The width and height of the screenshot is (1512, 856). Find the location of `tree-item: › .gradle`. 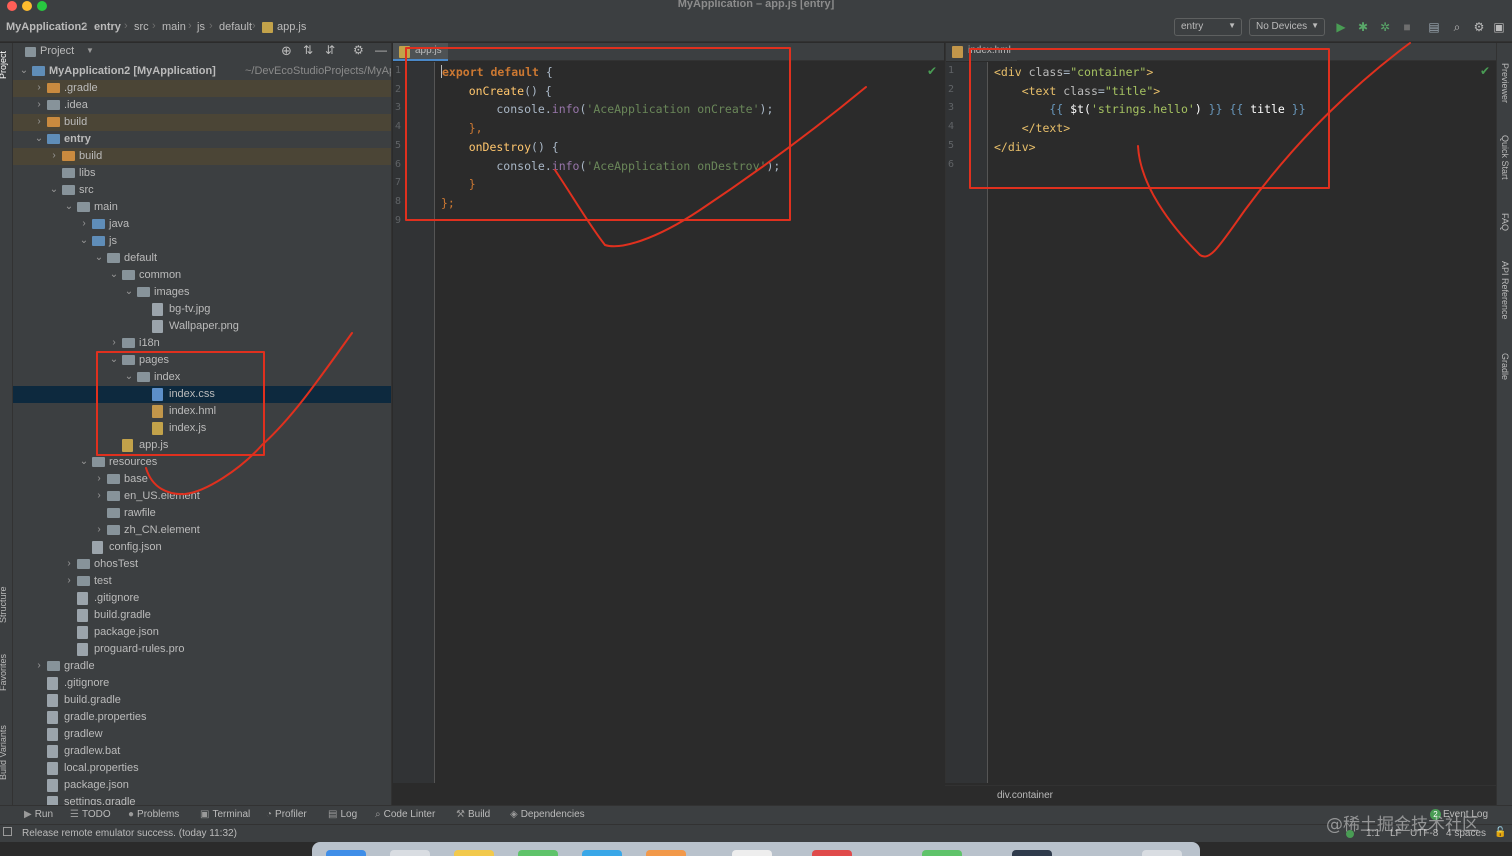

tree-item: › .gradle is located at coordinates (202, 88).